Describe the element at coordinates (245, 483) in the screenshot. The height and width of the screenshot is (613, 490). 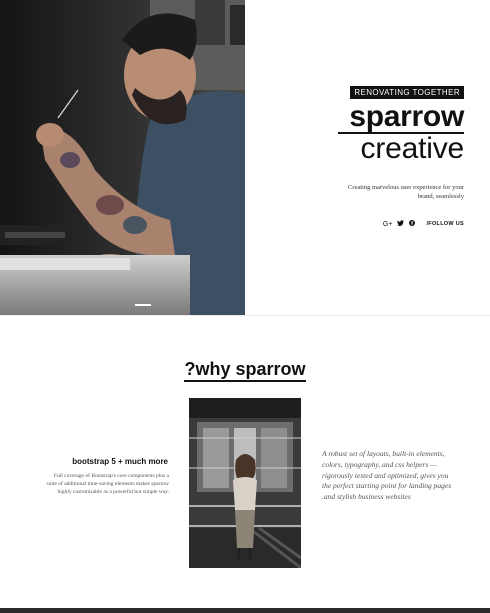
I see `woman-on-stairs-image` at that location.